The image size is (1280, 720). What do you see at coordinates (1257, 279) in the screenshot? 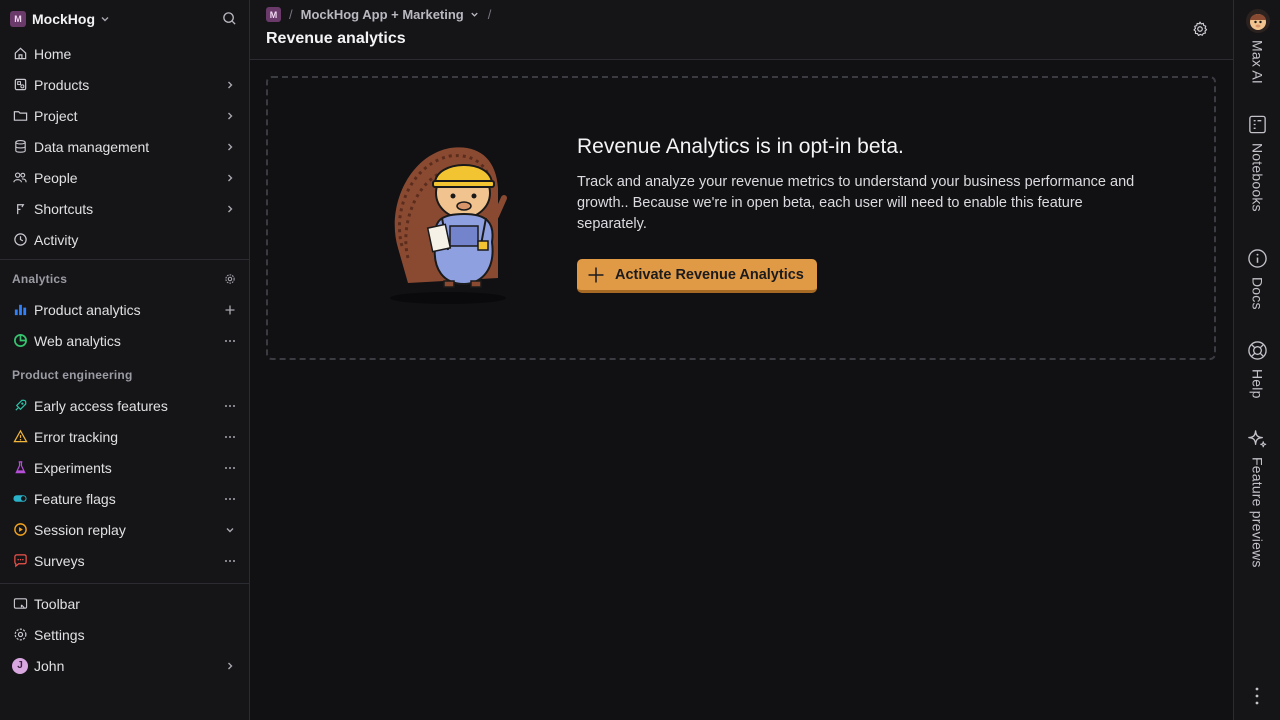
I see `rail-docs: Docs` at bounding box center [1257, 279].